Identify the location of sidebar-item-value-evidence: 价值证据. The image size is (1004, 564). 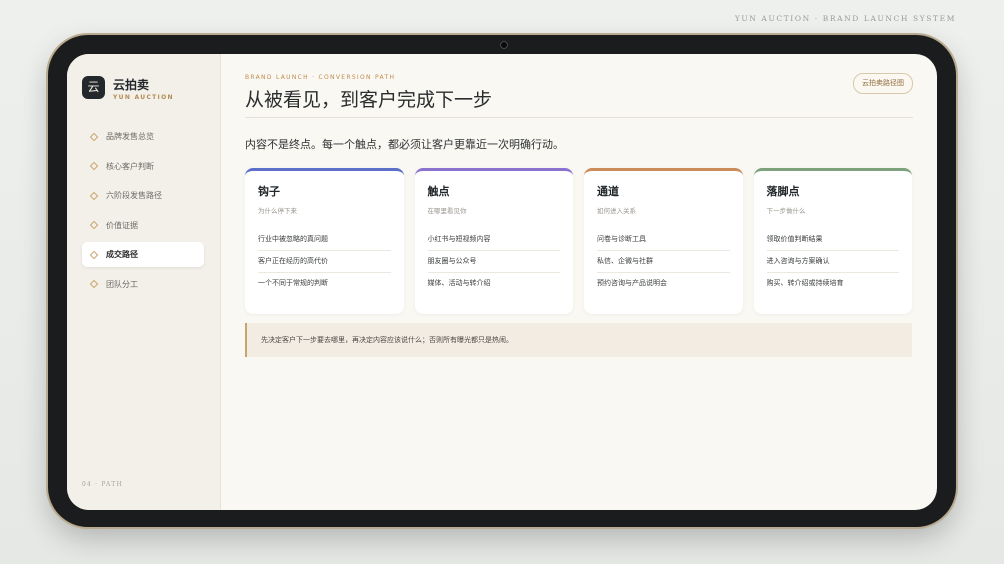
(143, 225).